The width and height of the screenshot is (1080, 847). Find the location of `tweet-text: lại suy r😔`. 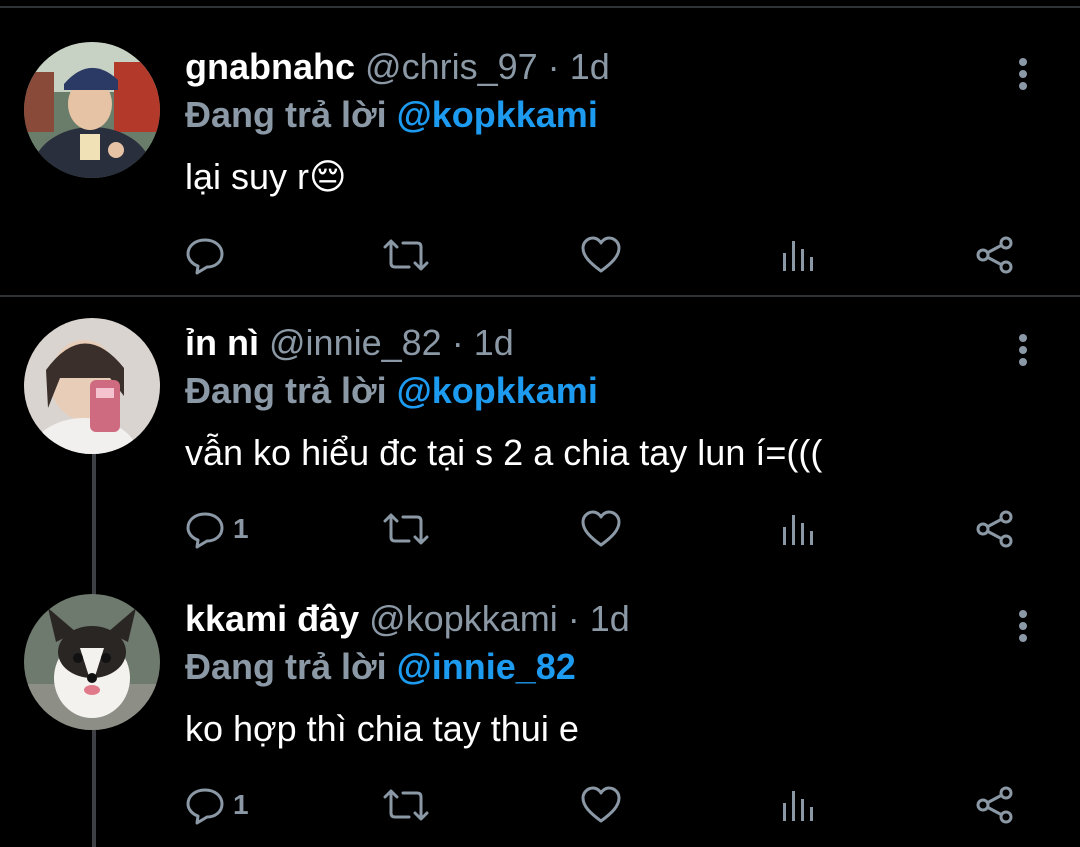

tweet-text: lại suy r😔 is located at coordinates (266, 177).